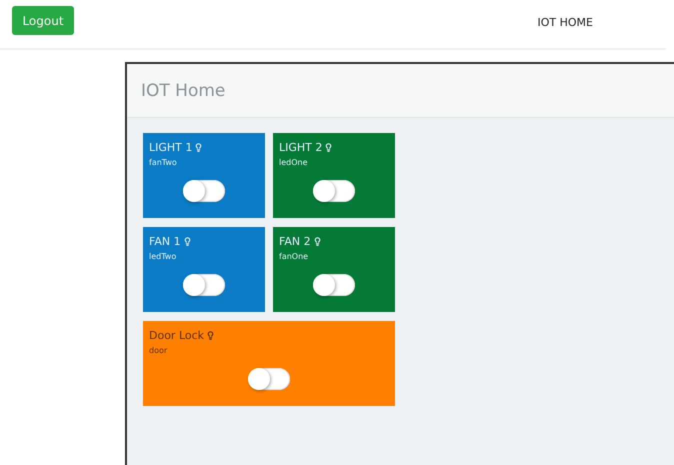 Image resolution: width=674 pixels, height=465 pixels. I want to click on device-name: LIGHT 2, so click(300, 147).